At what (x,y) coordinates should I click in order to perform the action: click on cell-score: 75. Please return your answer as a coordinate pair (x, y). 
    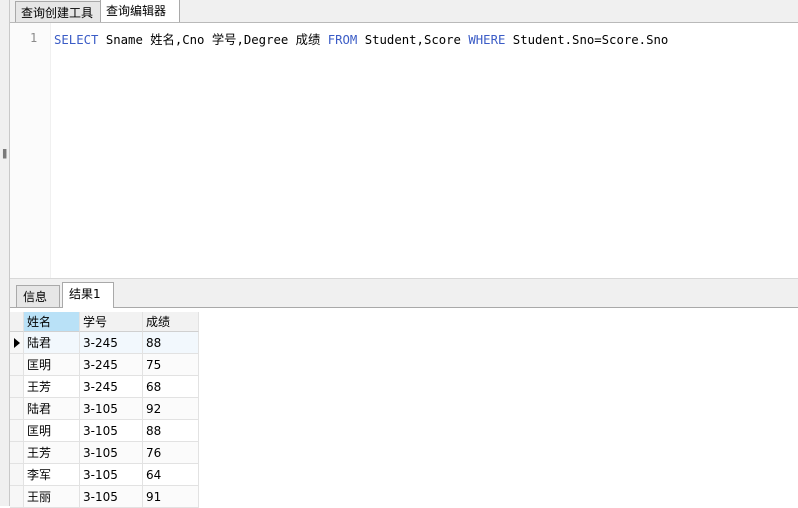
    Looking at the image, I should click on (171, 365).